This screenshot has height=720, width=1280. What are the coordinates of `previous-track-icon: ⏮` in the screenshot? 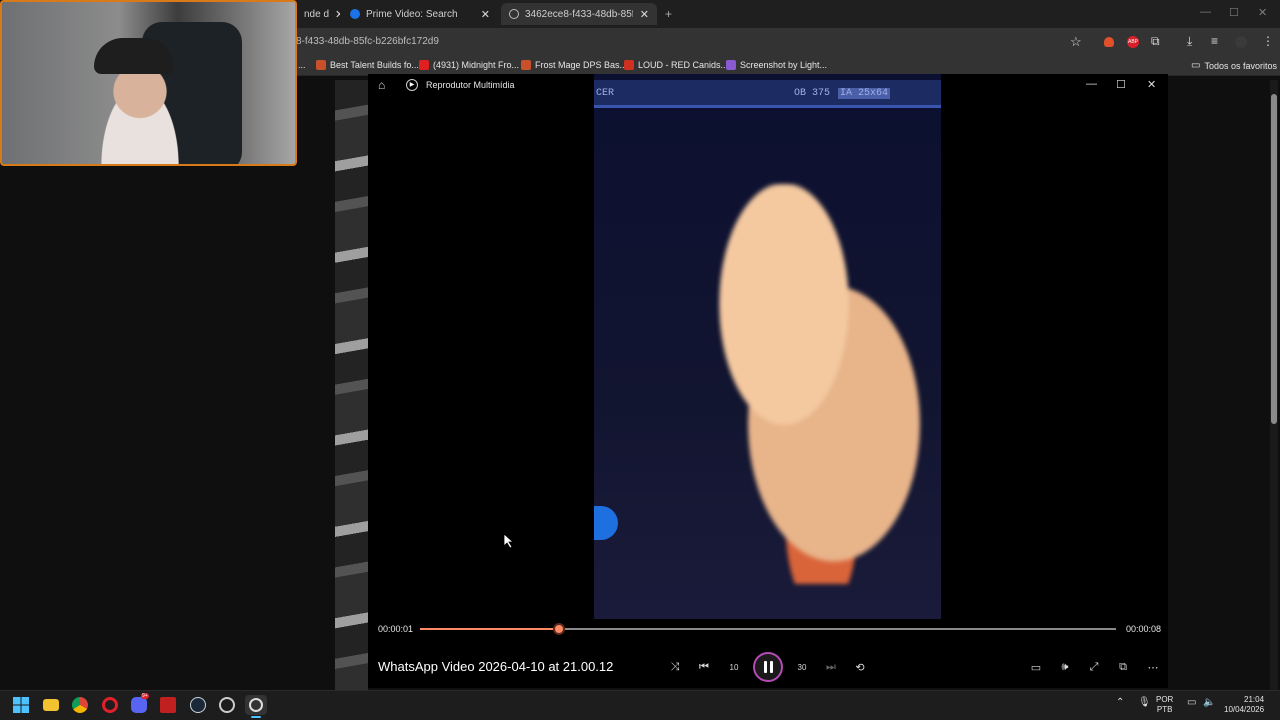 It's located at (704, 667).